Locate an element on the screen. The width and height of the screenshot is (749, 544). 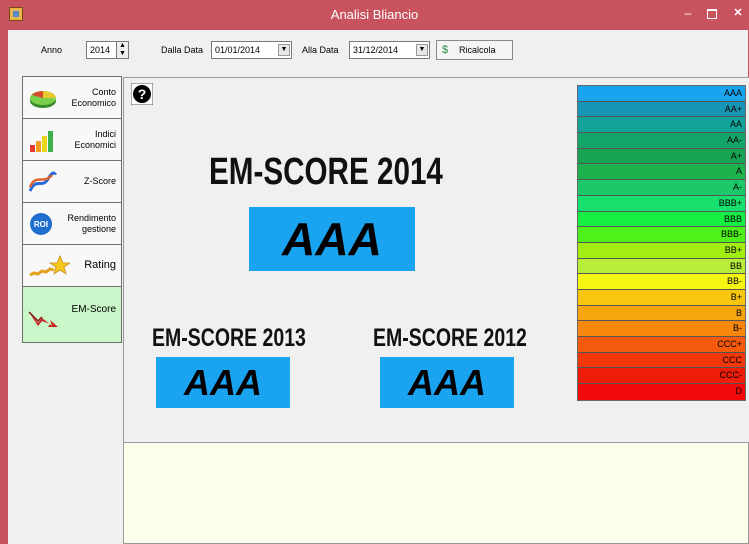
em-score-2012-title: EM-SCORE 2012 is located at coordinates (450, 338).